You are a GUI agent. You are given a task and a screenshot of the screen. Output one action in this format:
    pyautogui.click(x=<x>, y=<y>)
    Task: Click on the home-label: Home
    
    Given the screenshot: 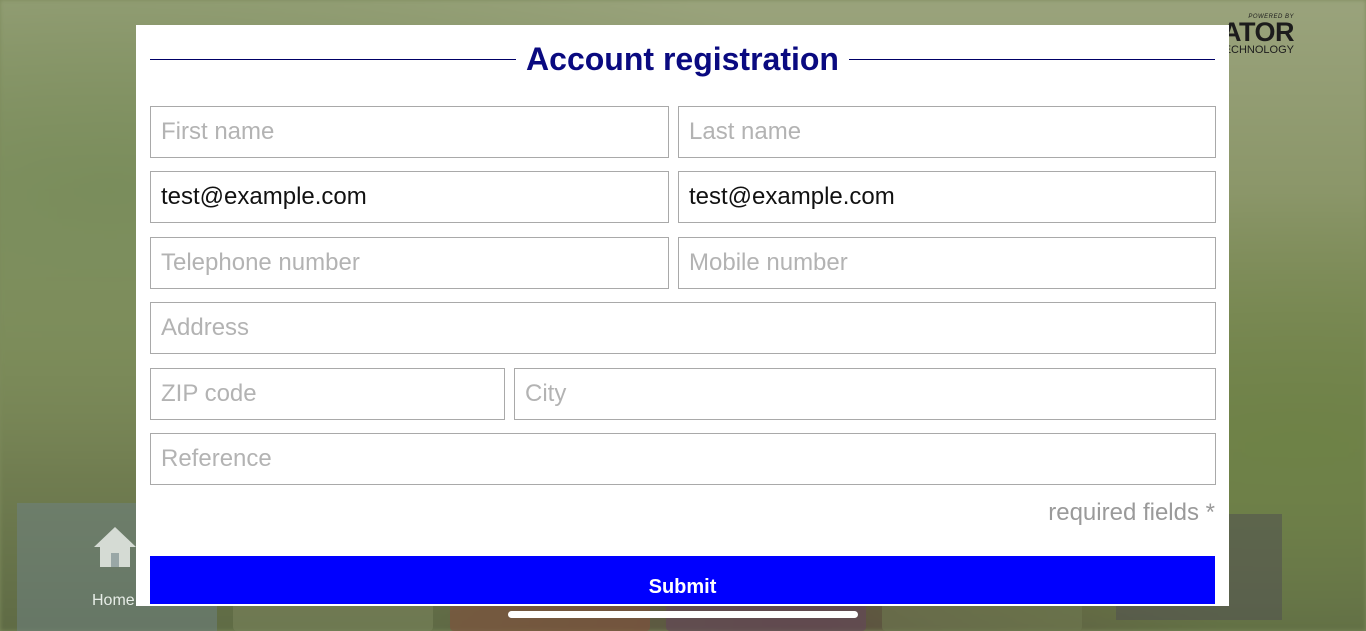 What is the action you would take?
    pyautogui.click(x=113, y=600)
    